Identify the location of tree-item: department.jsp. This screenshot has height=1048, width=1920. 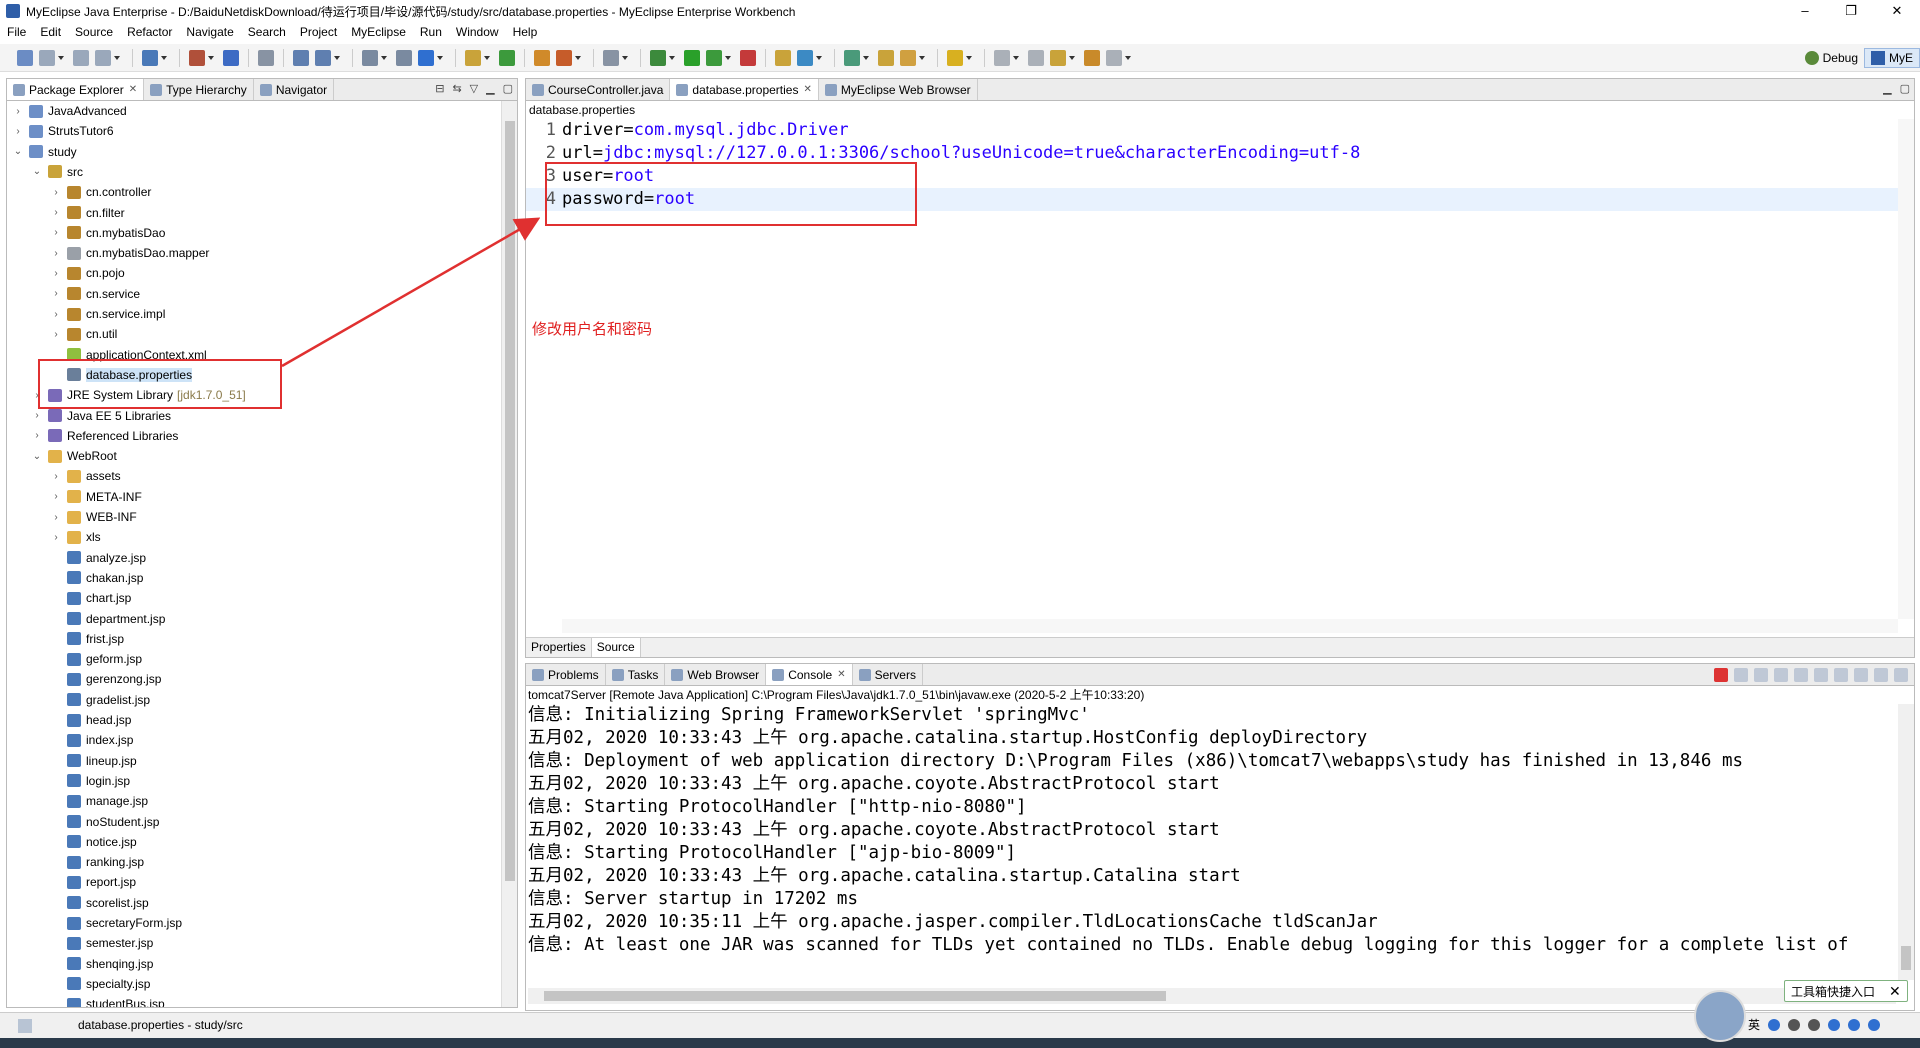
(108, 619).